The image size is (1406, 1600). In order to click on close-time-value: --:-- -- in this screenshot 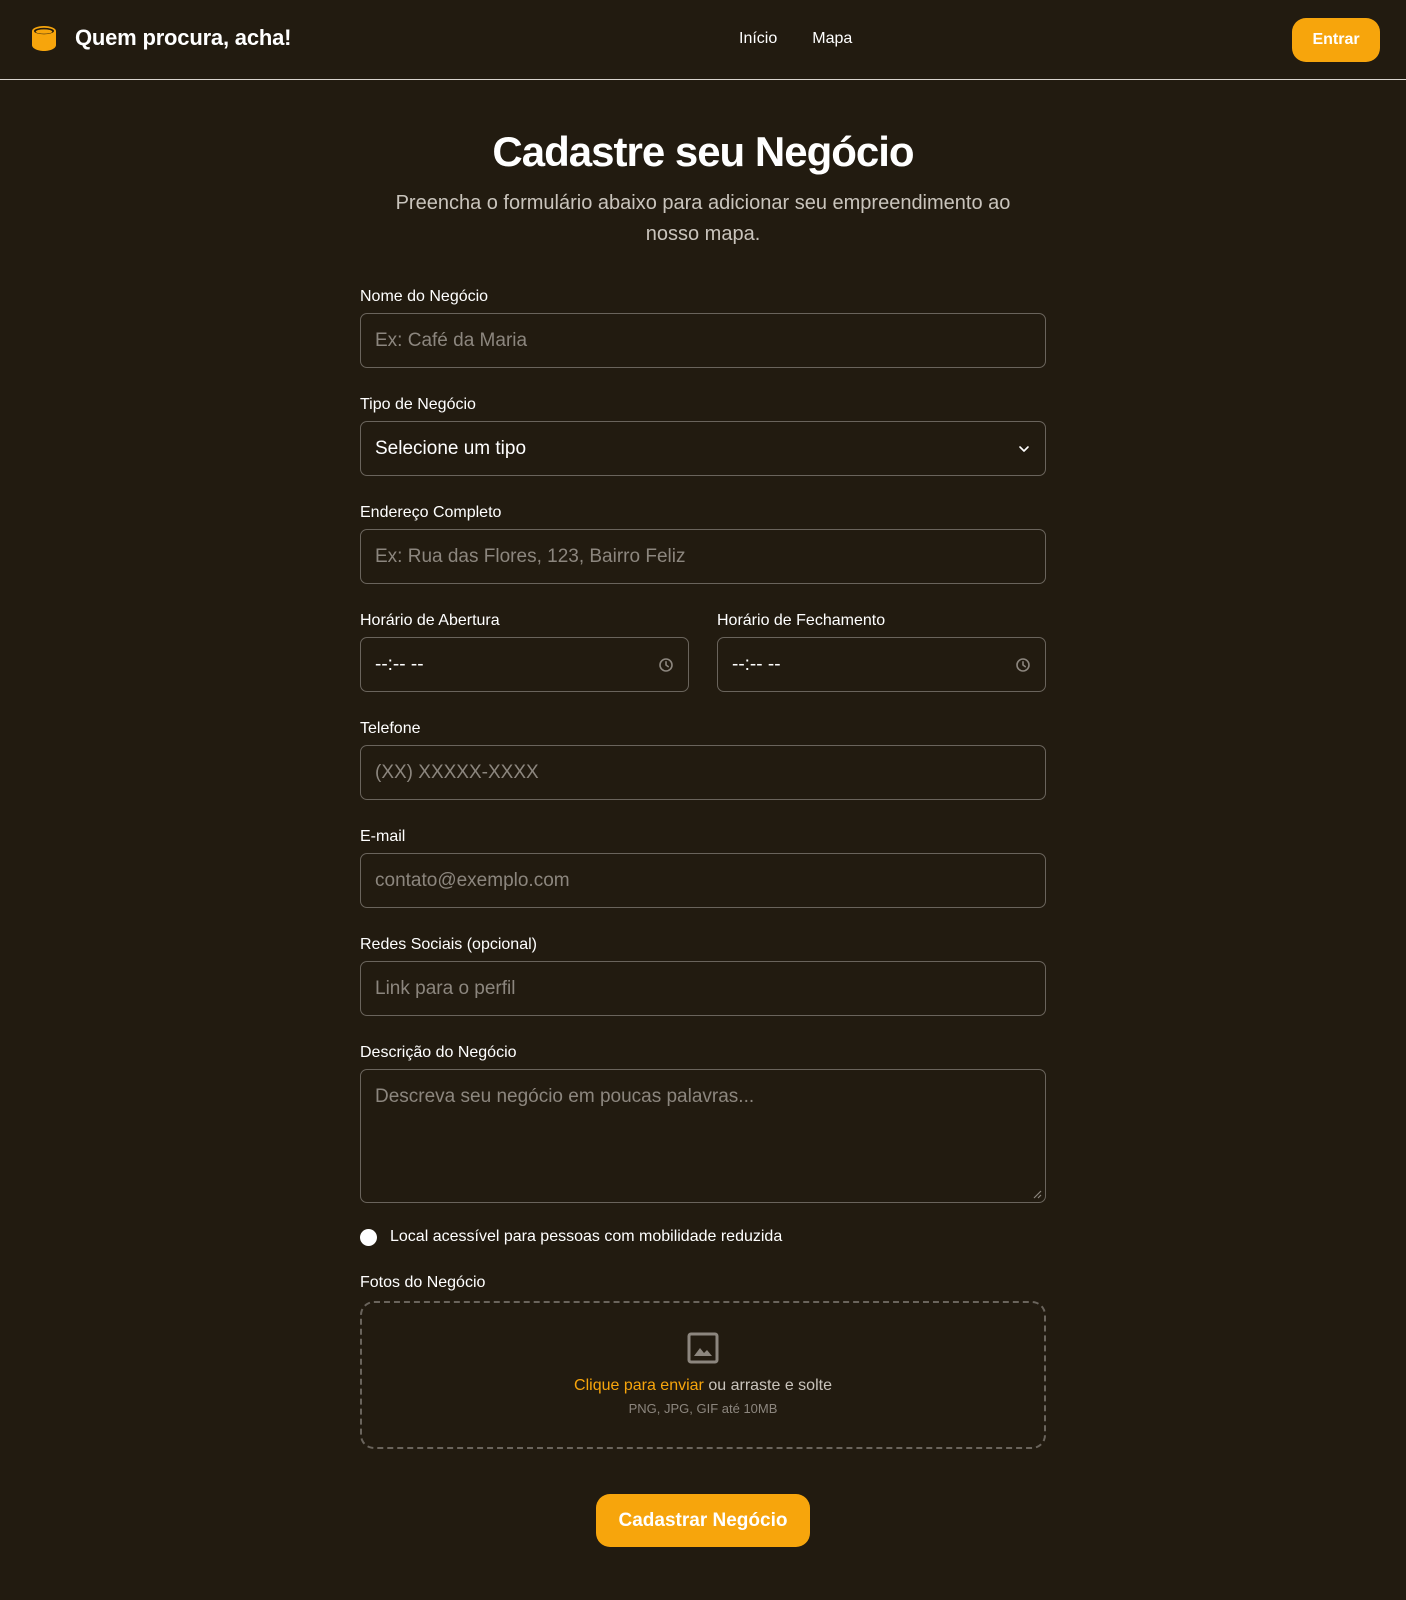, I will do `click(756, 664)`.